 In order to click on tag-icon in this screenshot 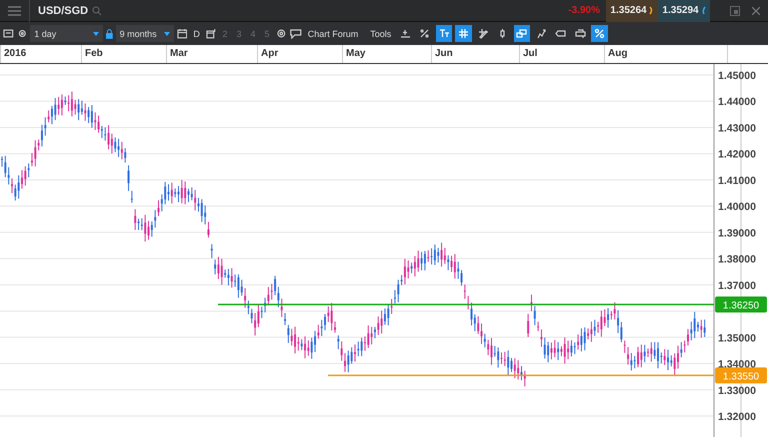, I will do `click(560, 33)`.